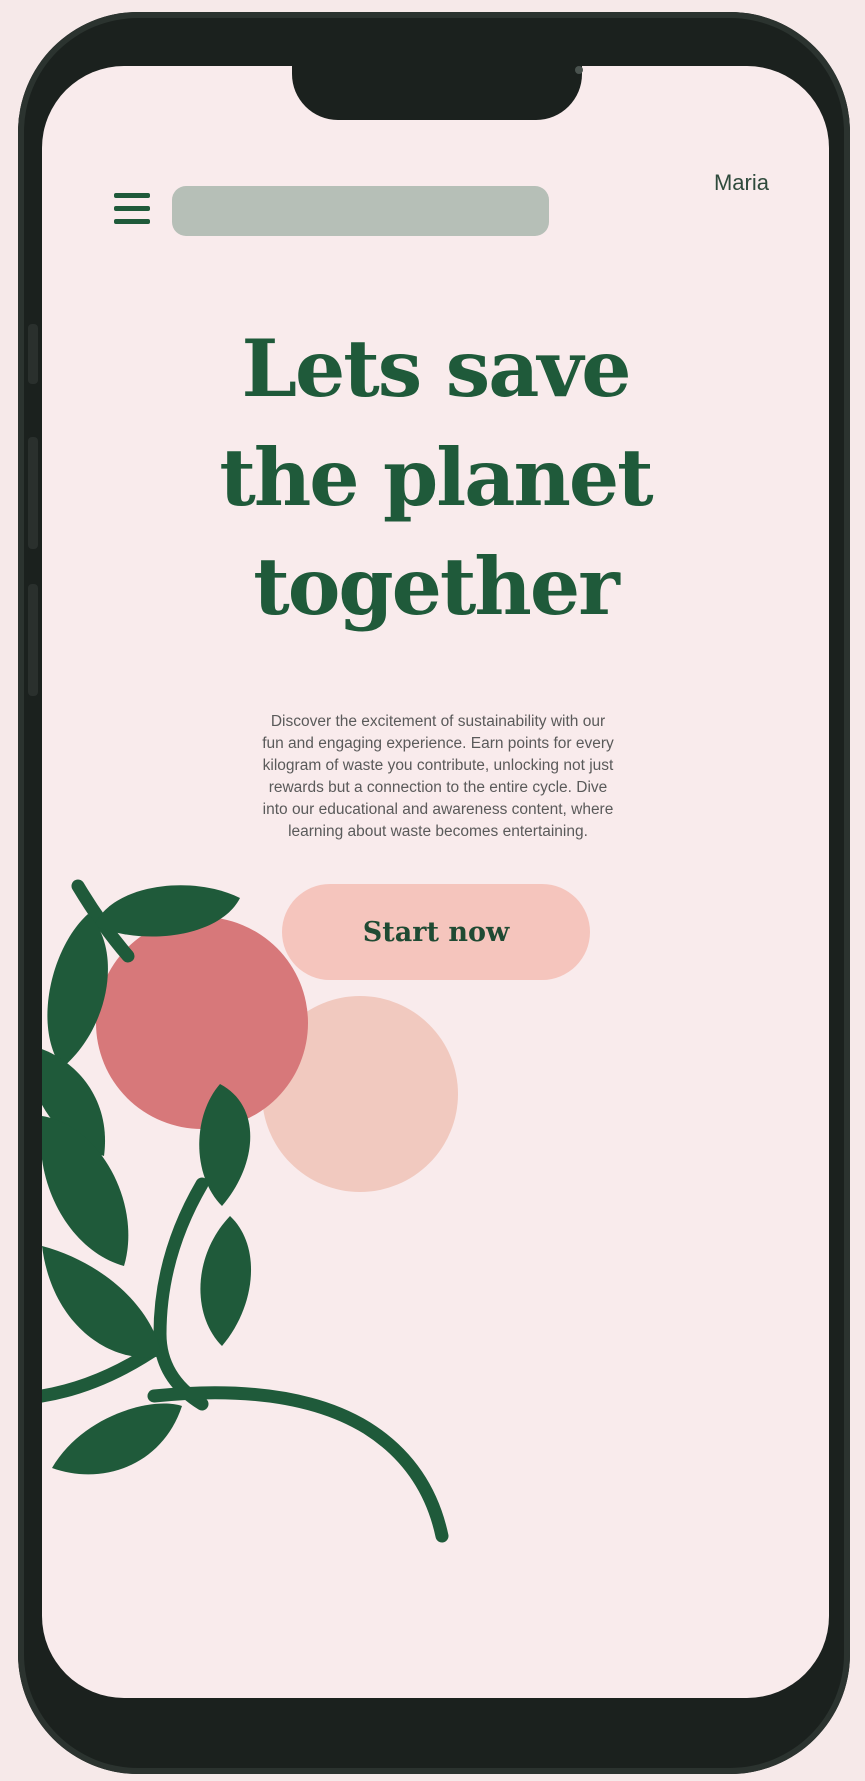 This screenshot has height=1781, width=865. What do you see at coordinates (181, 1294) in the screenshot?
I see `plant-stem-main` at bounding box center [181, 1294].